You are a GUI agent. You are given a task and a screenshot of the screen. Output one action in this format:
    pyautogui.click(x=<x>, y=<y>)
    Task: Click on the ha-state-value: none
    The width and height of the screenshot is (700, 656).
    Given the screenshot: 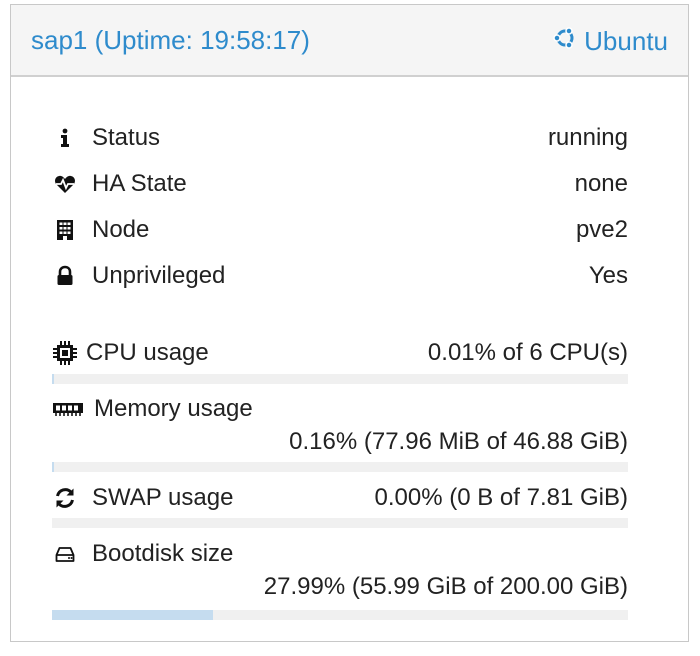 What is the action you would take?
    pyautogui.click(x=601, y=183)
    